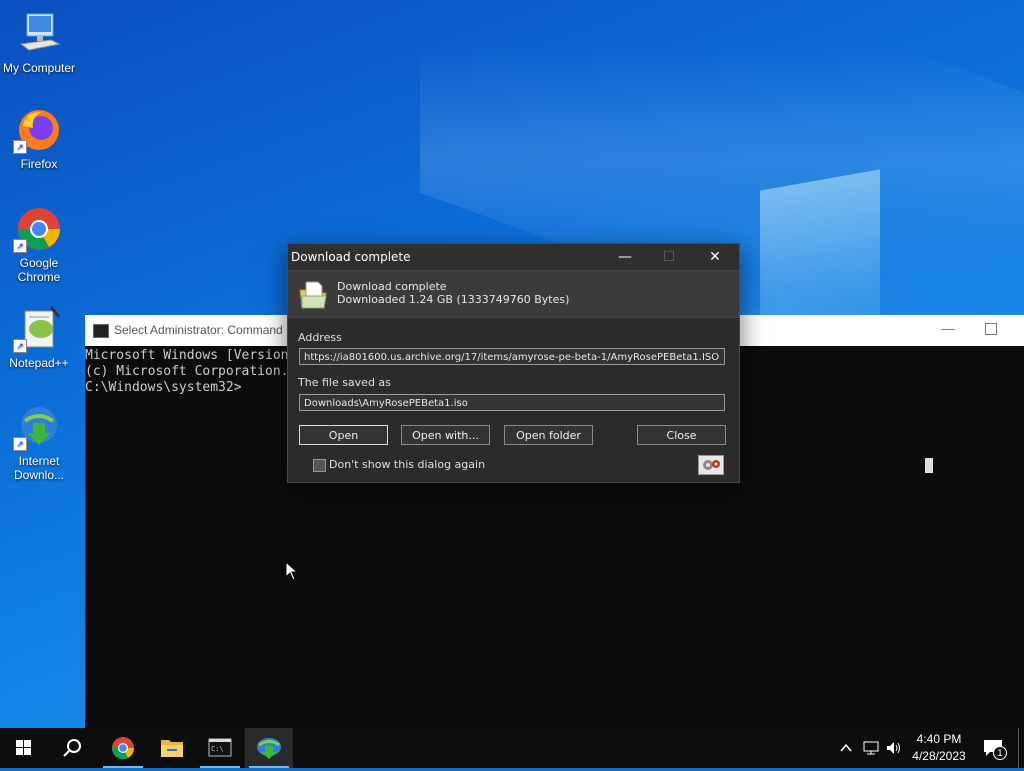  What do you see at coordinates (894, 748) in the screenshot?
I see `volume-icon` at bounding box center [894, 748].